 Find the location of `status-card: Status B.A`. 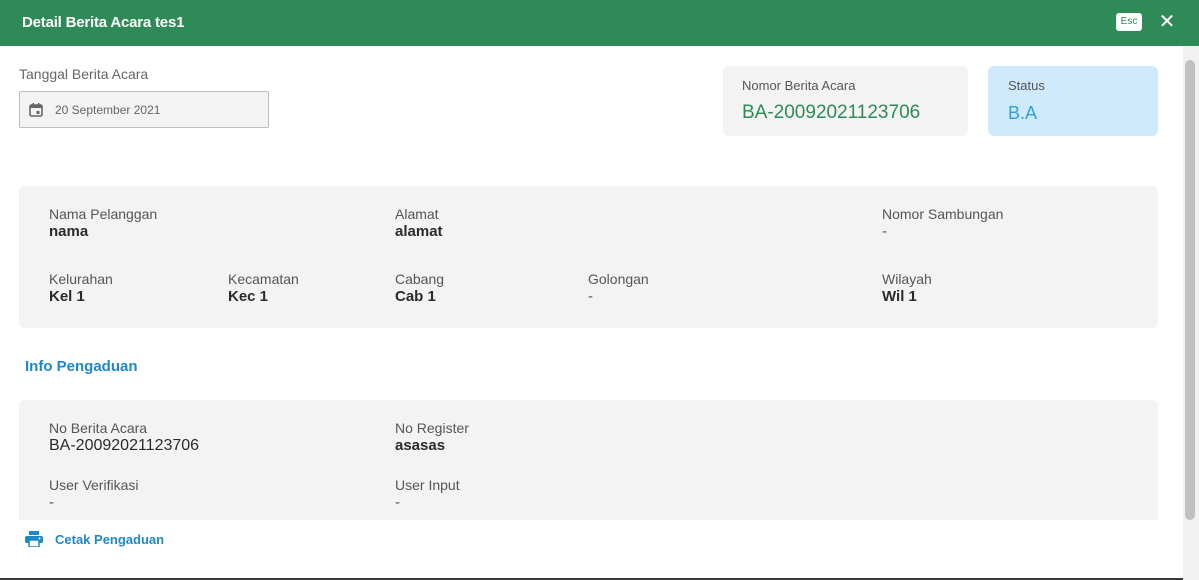

status-card: Status B.A is located at coordinates (1073, 101).